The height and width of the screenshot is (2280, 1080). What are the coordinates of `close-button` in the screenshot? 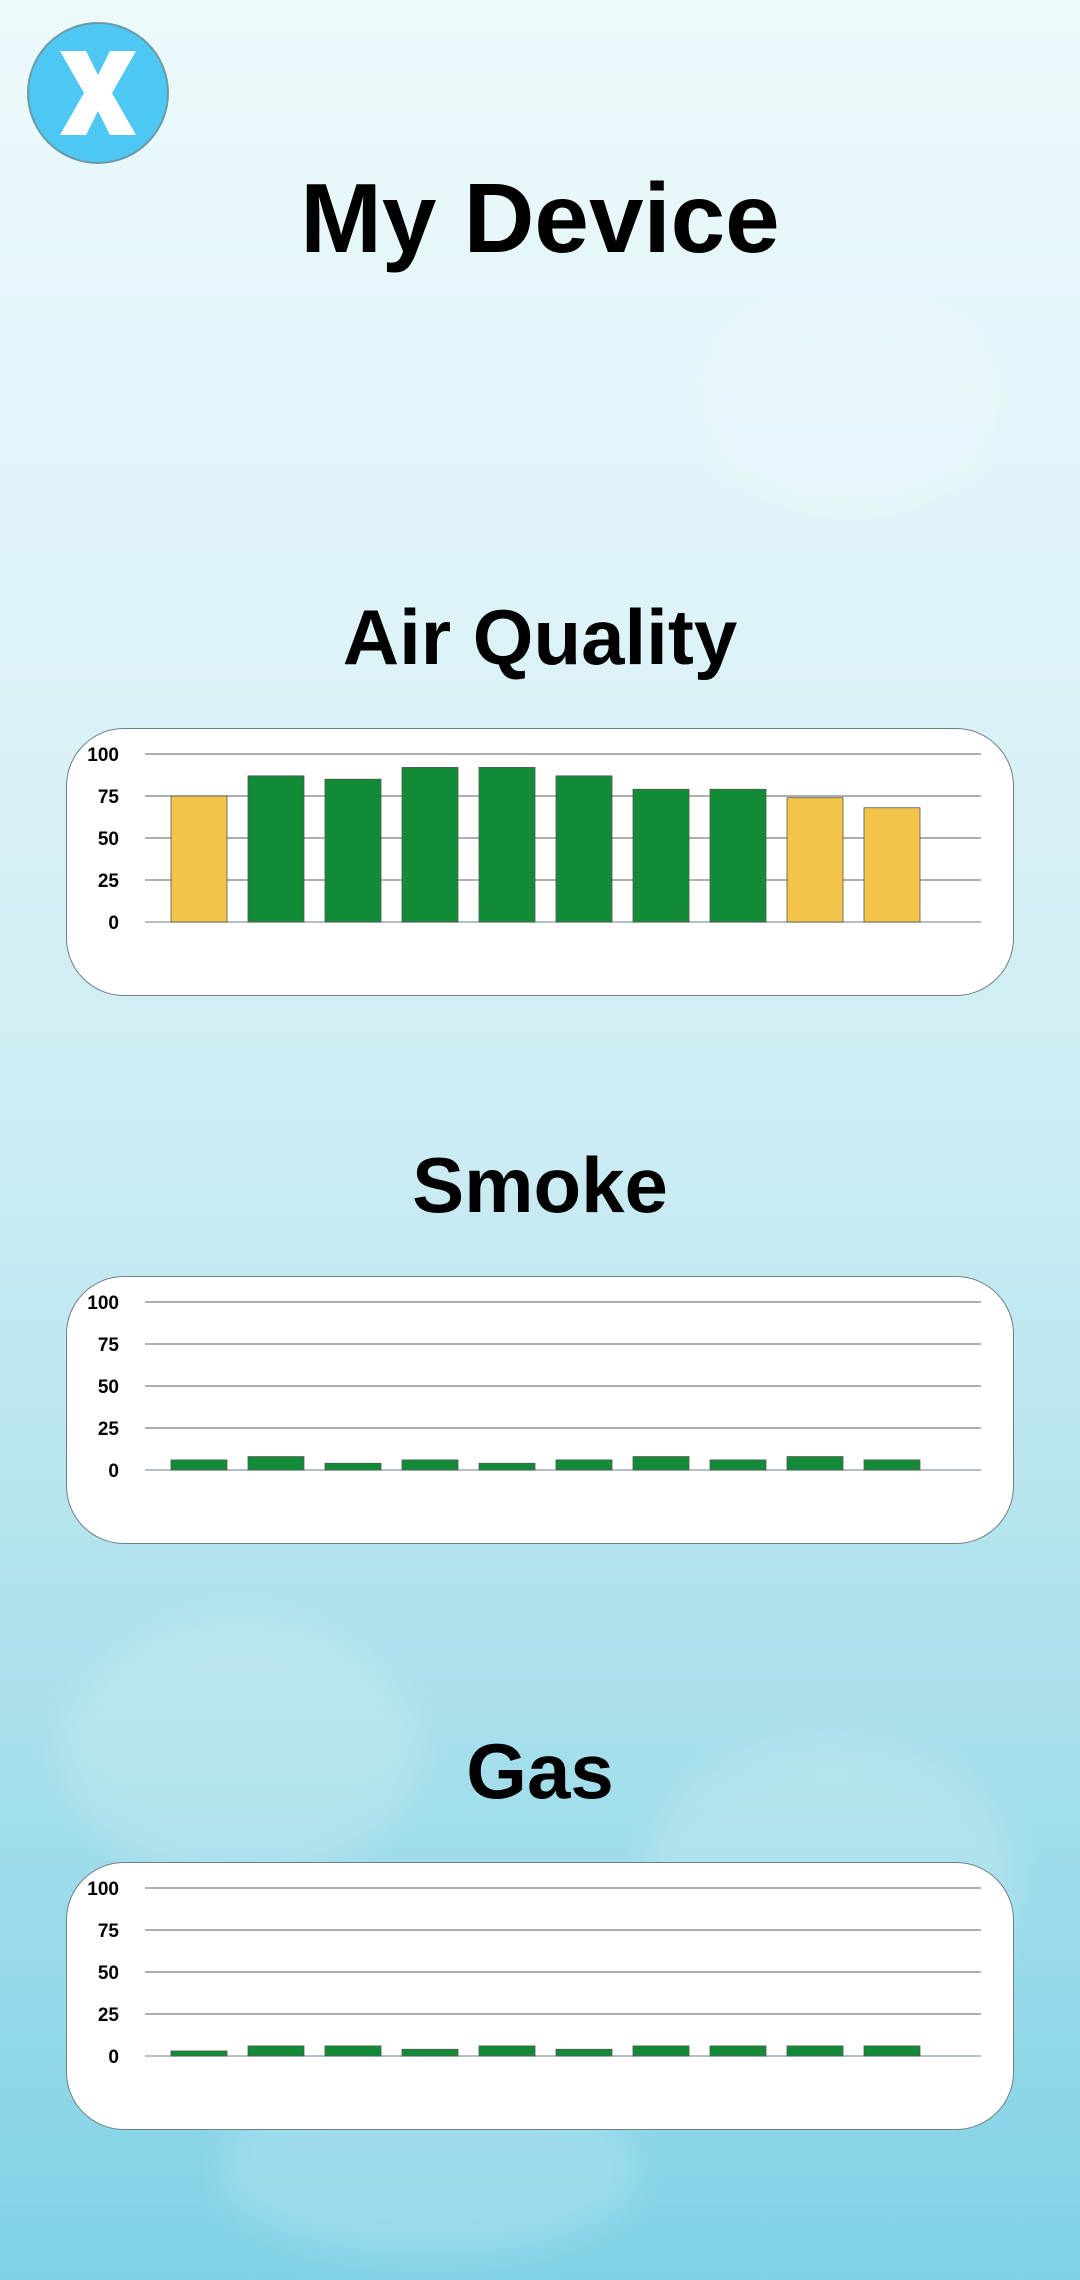 It's located at (98, 93).